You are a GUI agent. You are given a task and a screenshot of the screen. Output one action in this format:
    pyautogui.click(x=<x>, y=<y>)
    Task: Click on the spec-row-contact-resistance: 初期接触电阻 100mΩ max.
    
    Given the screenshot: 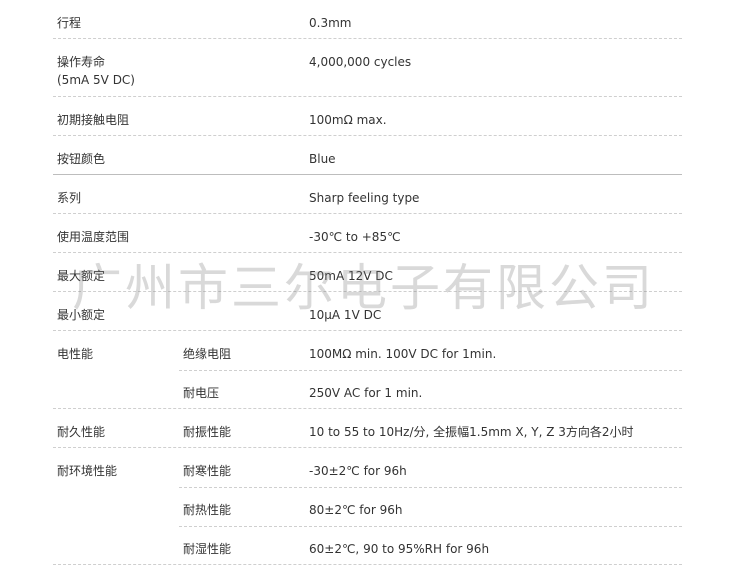 What is the action you would take?
    pyautogui.click(x=367, y=116)
    